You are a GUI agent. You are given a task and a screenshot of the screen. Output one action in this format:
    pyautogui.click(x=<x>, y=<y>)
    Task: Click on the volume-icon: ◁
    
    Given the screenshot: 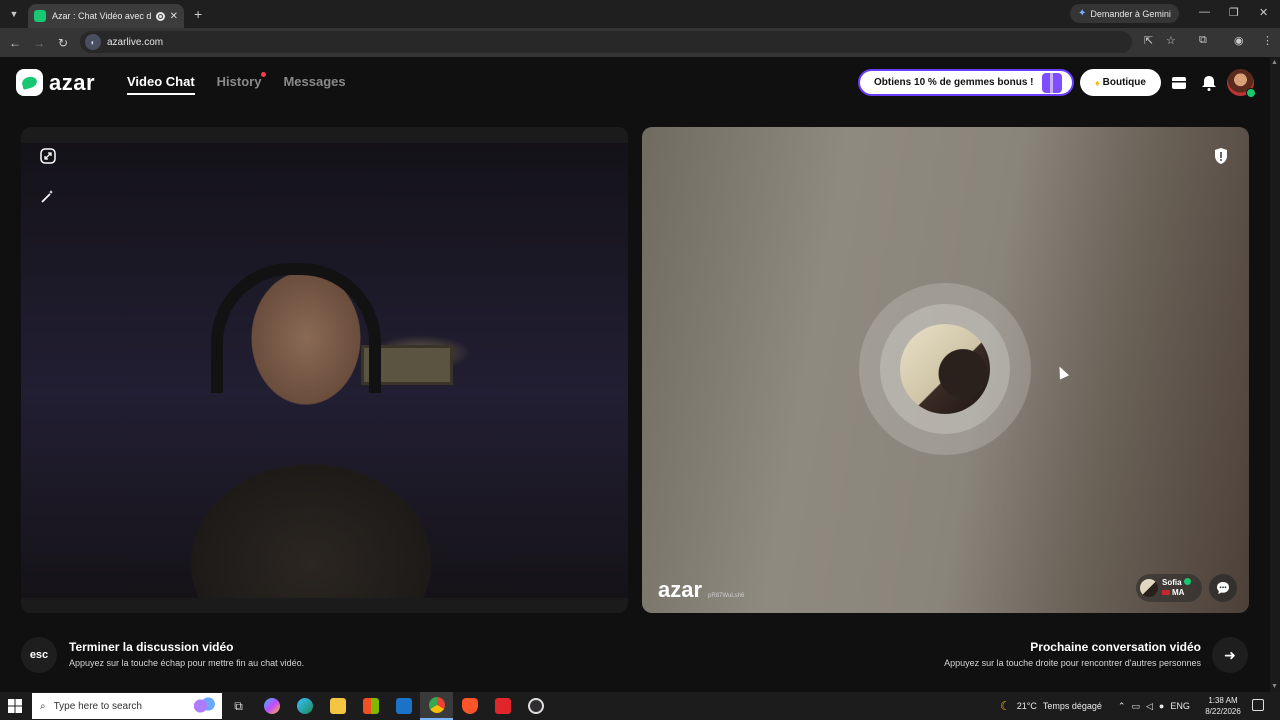 What is the action you would take?
    pyautogui.click(x=1149, y=706)
    